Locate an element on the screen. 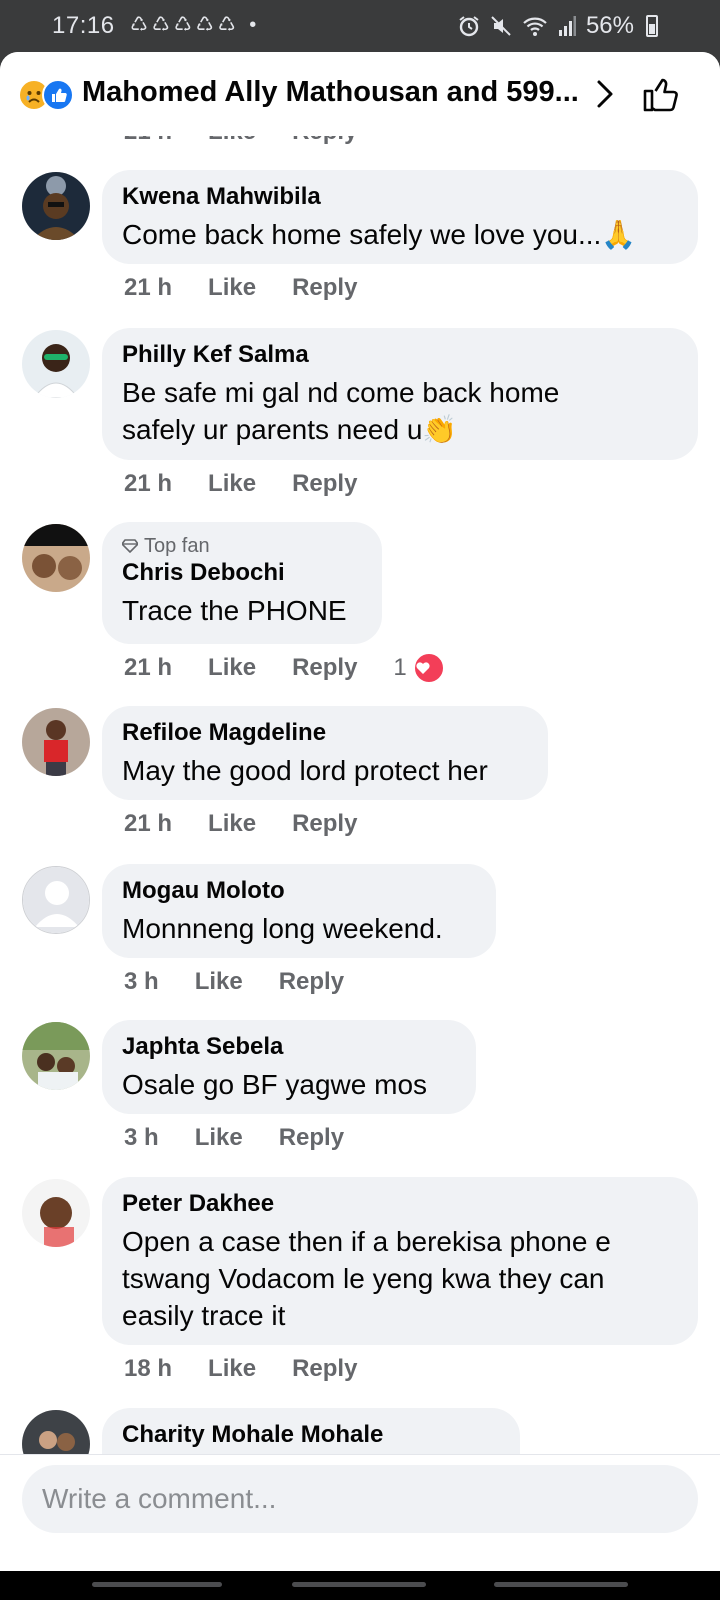  comment-author: Japhta Sebela is located at coordinates (289, 1047).